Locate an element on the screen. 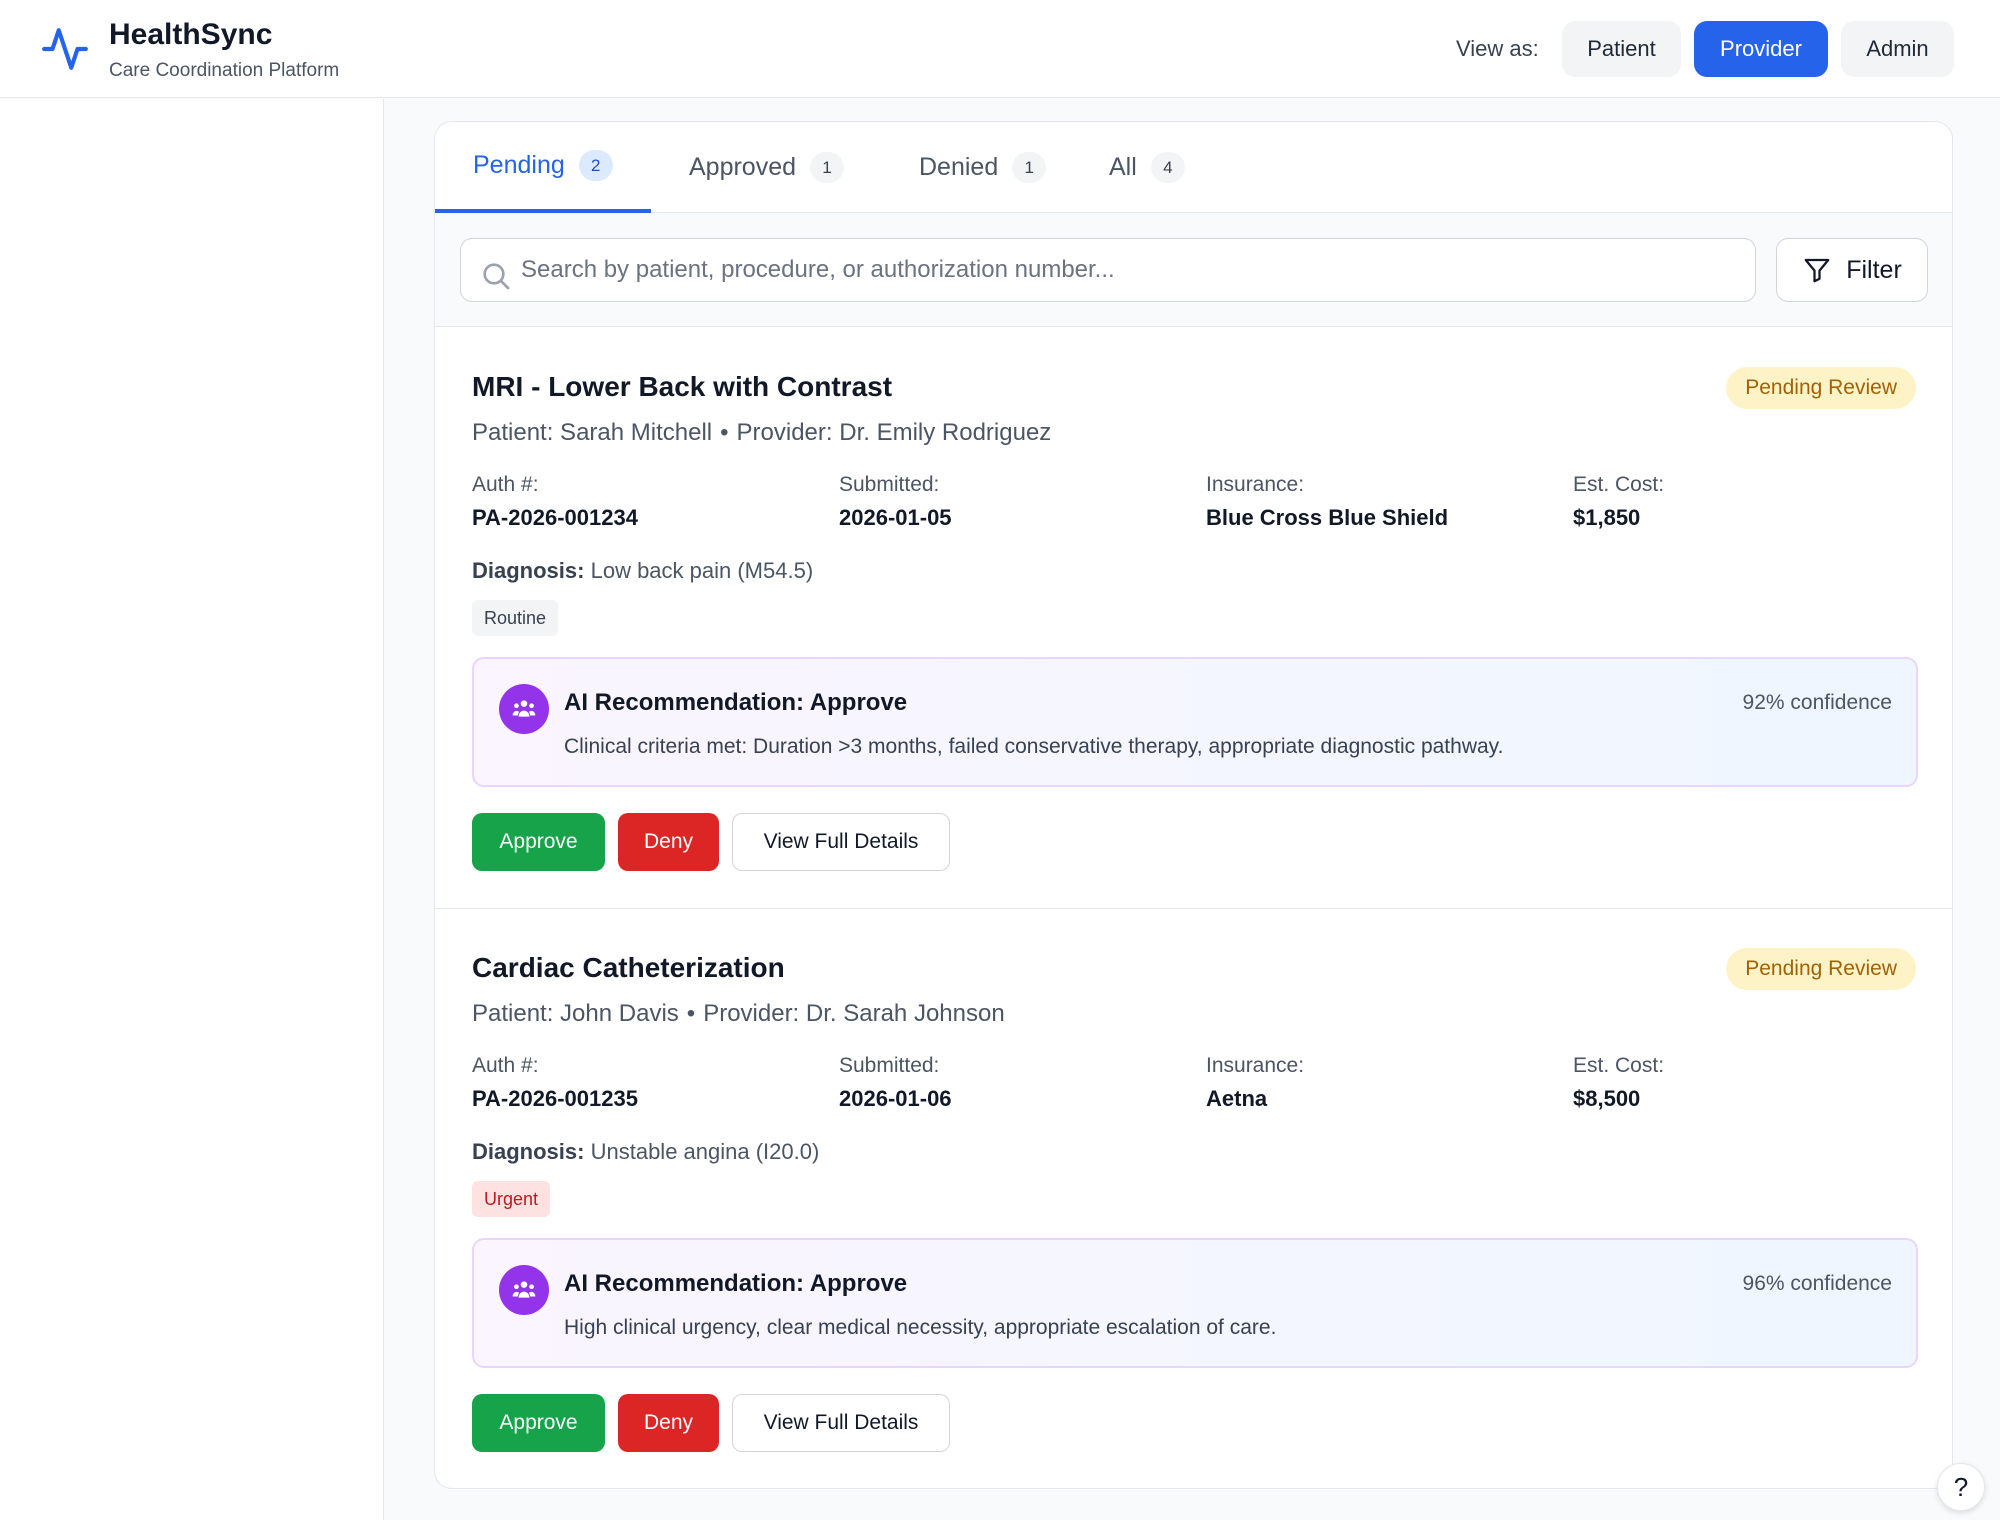 This screenshot has height=1520, width=2000. auth-number-field: Auth #: PA-2026-001235 is located at coordinates (555, 1083).